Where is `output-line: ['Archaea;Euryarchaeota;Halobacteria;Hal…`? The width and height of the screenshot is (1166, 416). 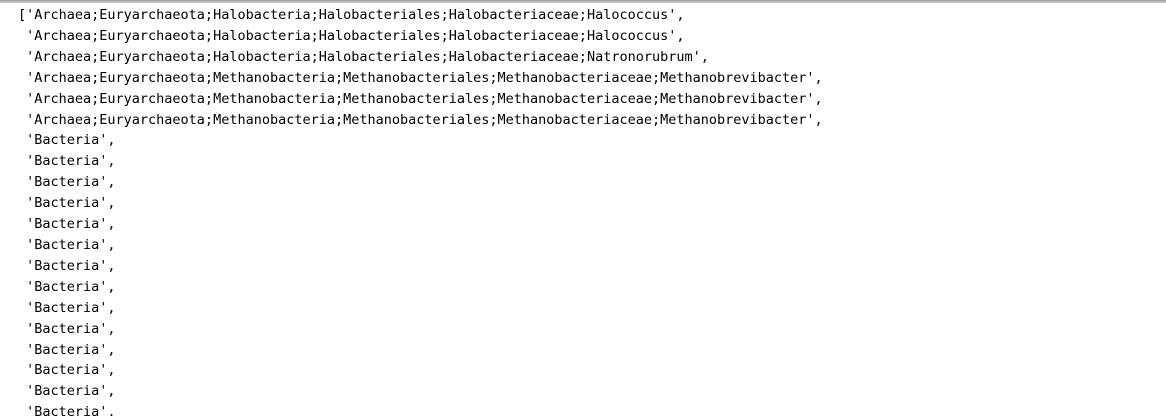
output-line: ['Archaea;Euryarchaeota;Halobacteria;Hal… is located at coordinates (351, 15).